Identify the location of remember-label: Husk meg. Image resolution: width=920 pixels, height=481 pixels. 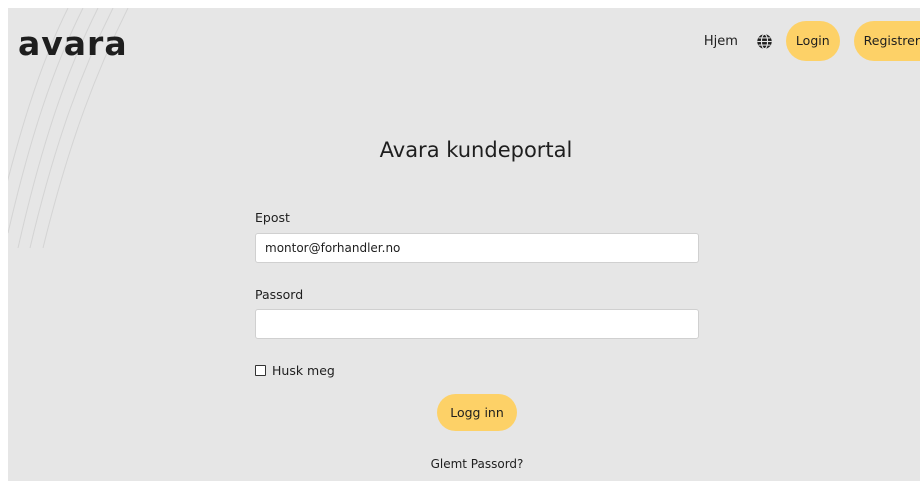
(303, 370).